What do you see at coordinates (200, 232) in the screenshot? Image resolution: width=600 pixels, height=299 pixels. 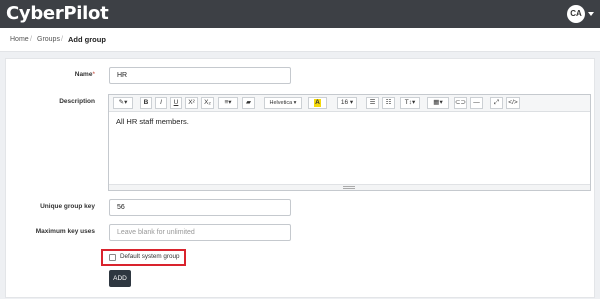 I see `max-uses-field: Leave blank for unlimited` at bounding box center [200, 232].